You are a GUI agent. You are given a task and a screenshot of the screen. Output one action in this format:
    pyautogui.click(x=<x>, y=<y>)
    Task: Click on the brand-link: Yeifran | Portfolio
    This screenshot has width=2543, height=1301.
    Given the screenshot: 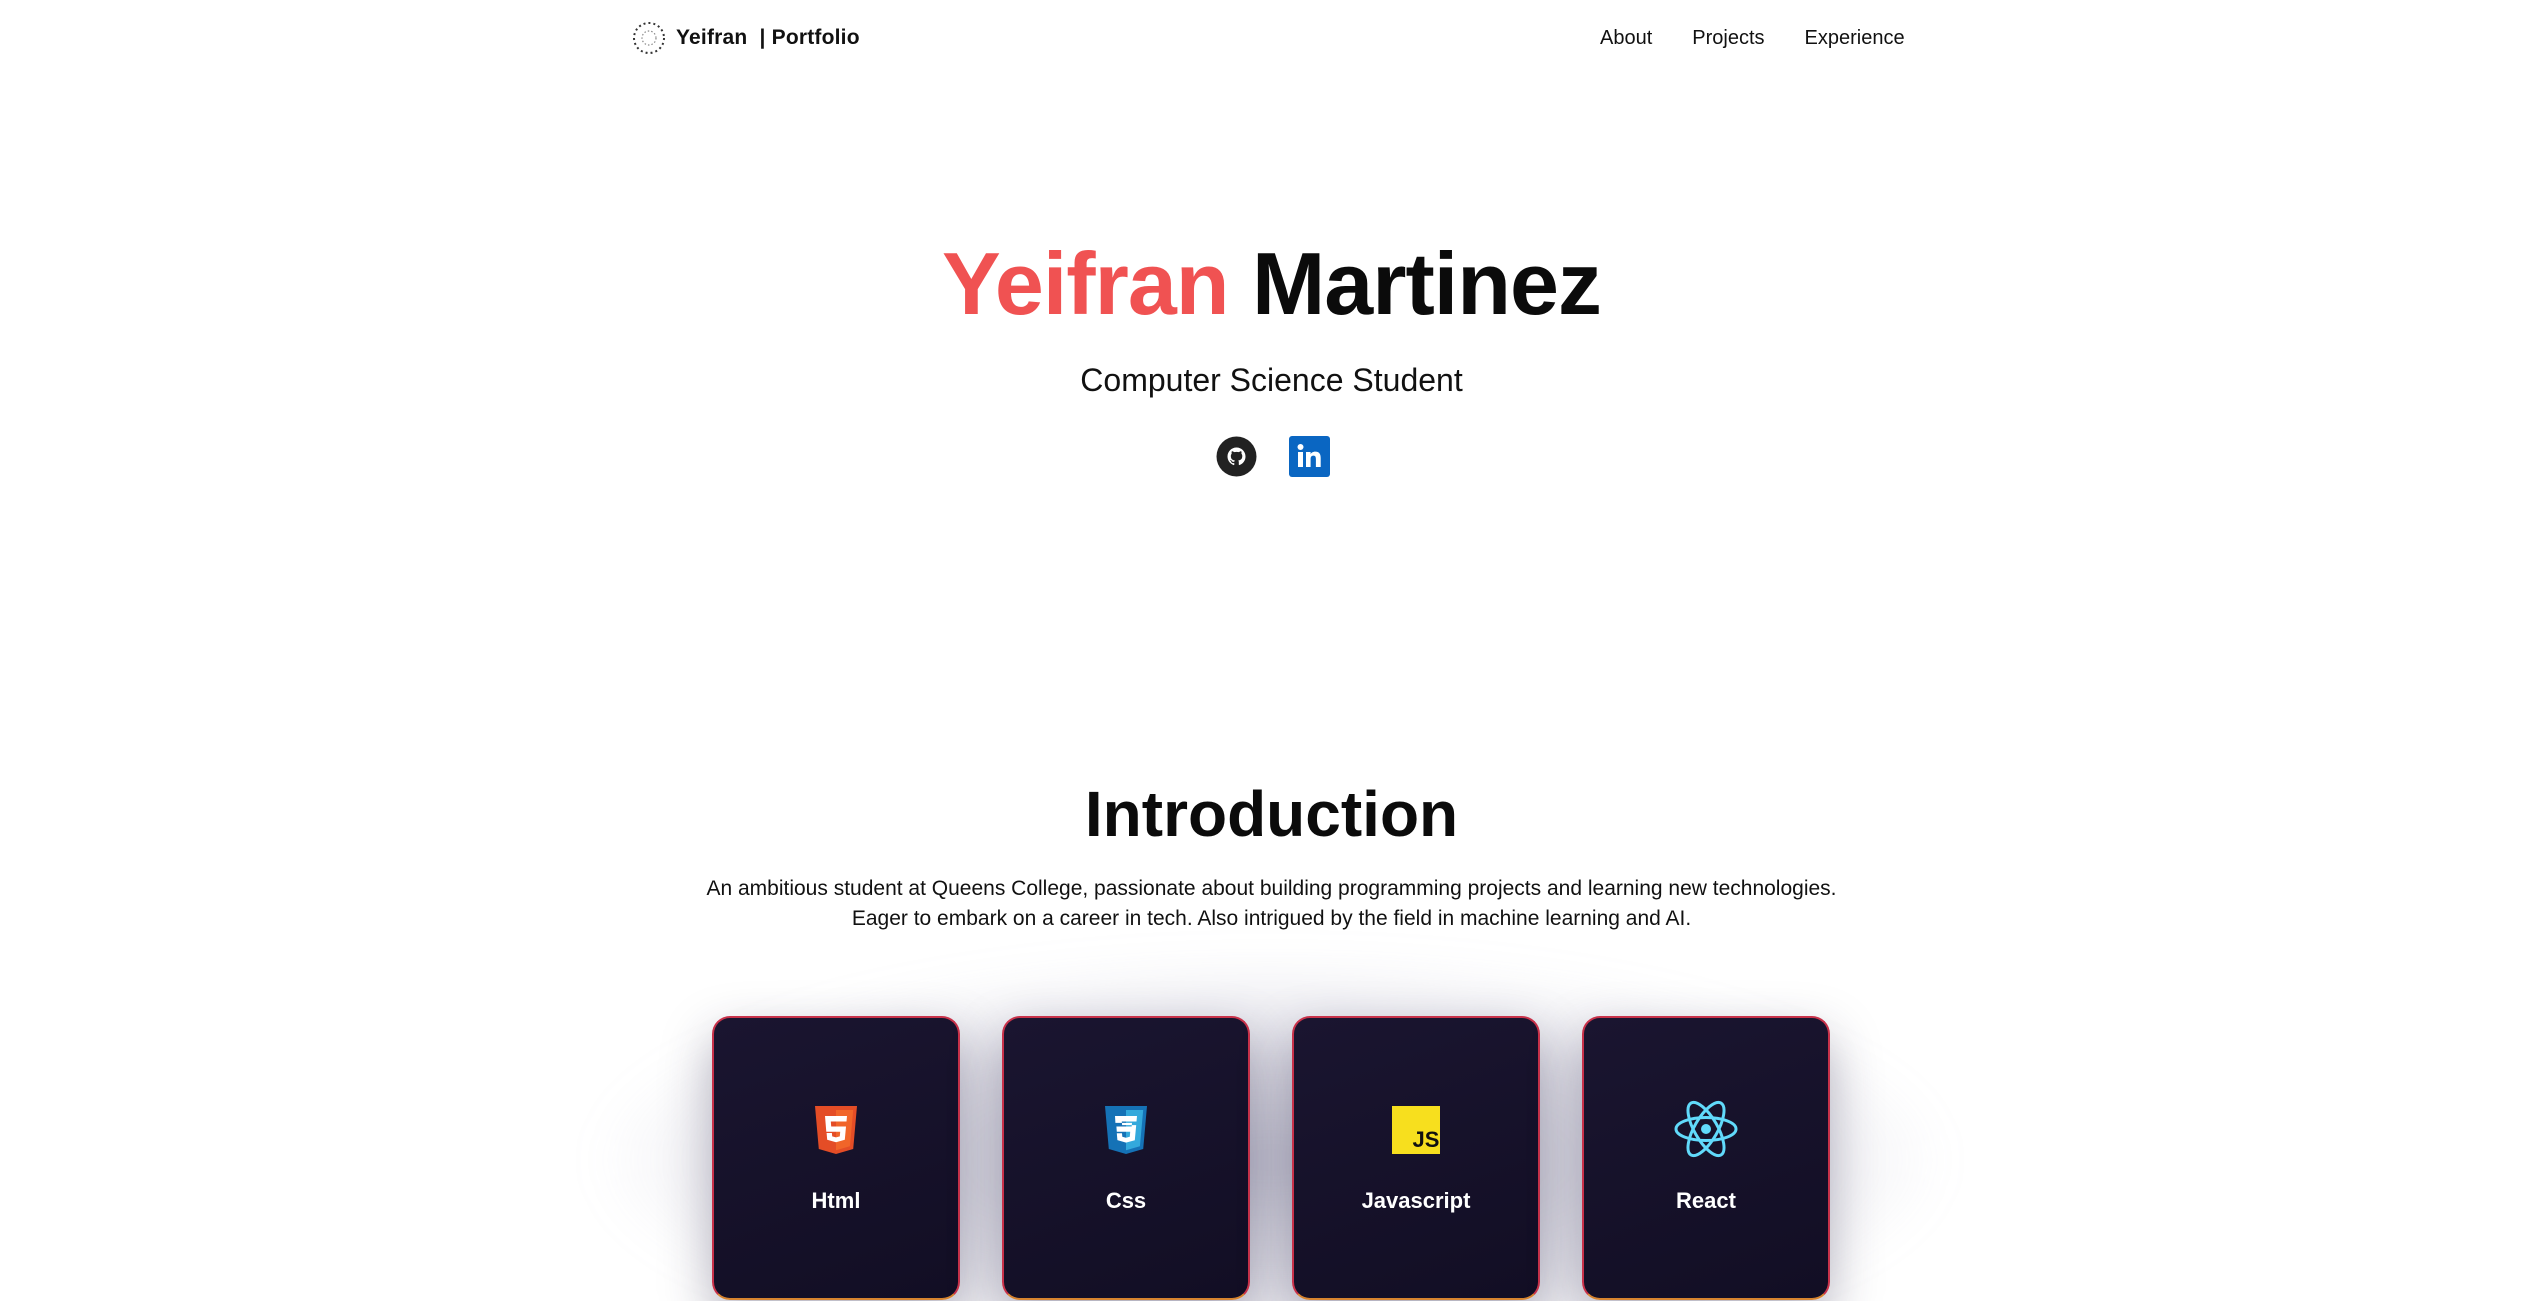 What is the action you would take?
    pyautogui.click(x=746, y=38)
    